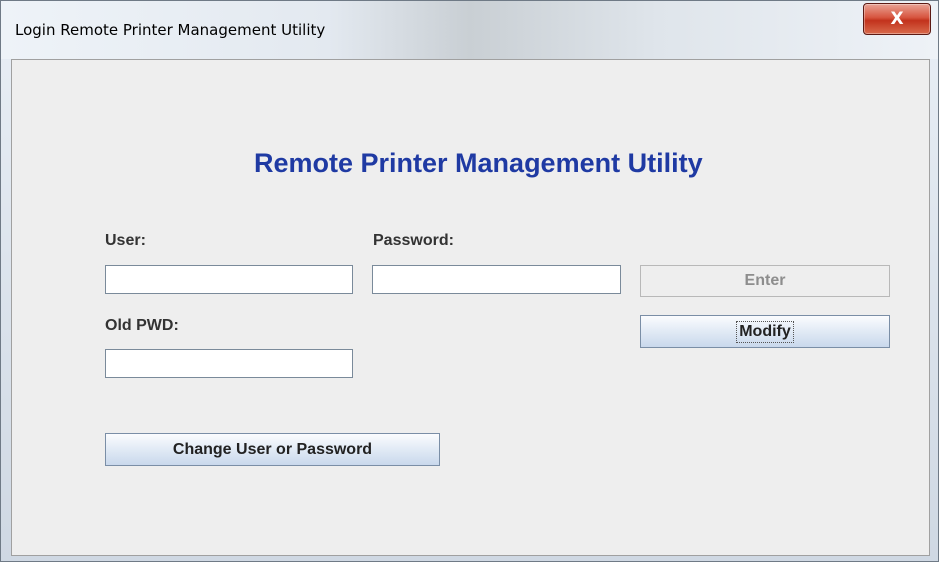 The image size is (939, 562). I want to click on old-password-input, so click(229, 363).